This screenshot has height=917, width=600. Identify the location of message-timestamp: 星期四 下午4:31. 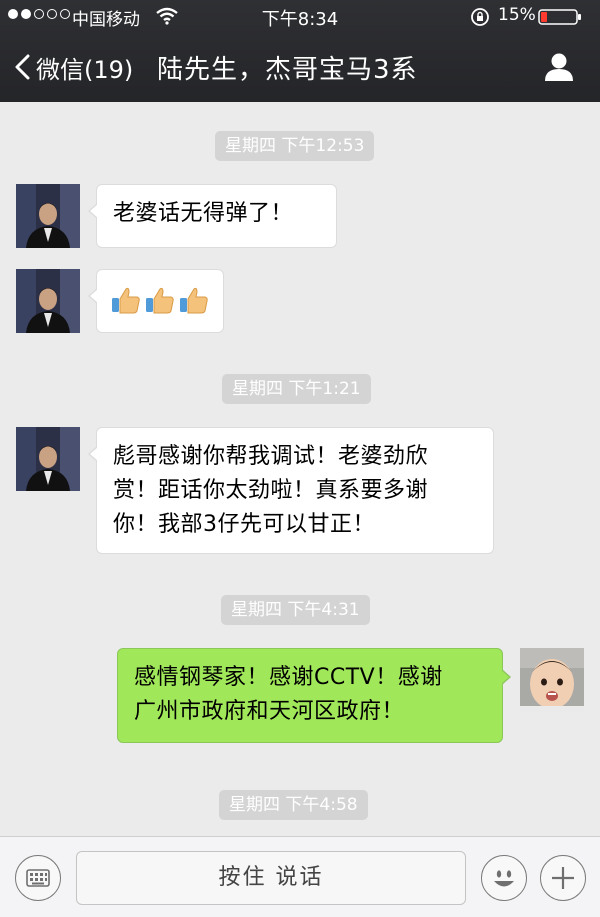
(295, 610).